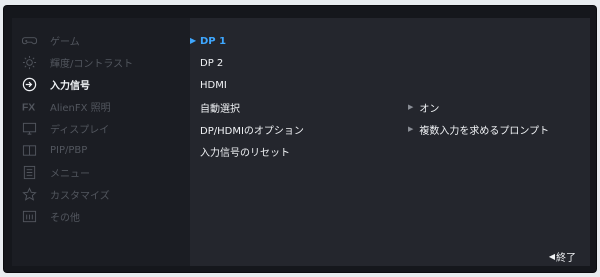 Image resolution: width=600 pixels, height=277 pixels. What do you see at coordinates (104, 150) in the screenshot?
I see `sidebar-item-pip-pbp: PIP/PBP` at bounding box center [104, 150].